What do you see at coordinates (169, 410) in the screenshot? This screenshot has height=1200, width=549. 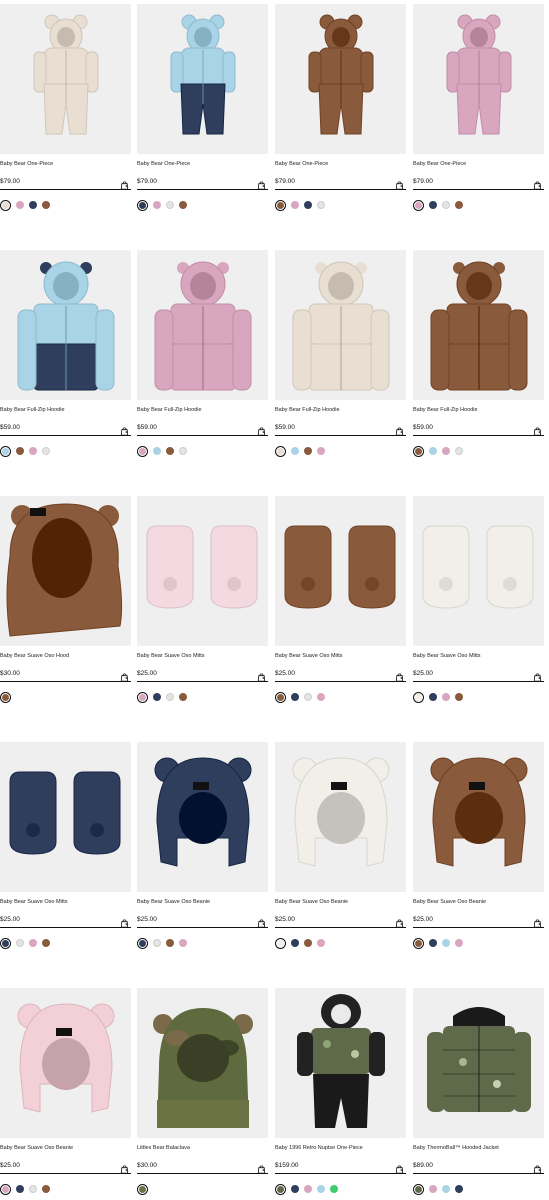 I see `product-name: Baby Bear Full-Zip Hoodie` at bounding box center [169, 410].